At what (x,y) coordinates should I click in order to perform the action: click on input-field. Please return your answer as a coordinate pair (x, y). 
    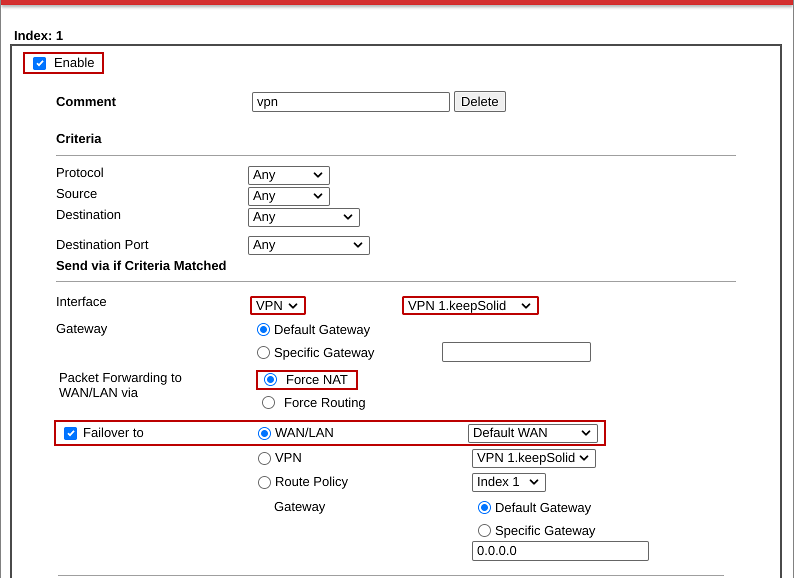
    Looking at the image, I should click on (516, 352).